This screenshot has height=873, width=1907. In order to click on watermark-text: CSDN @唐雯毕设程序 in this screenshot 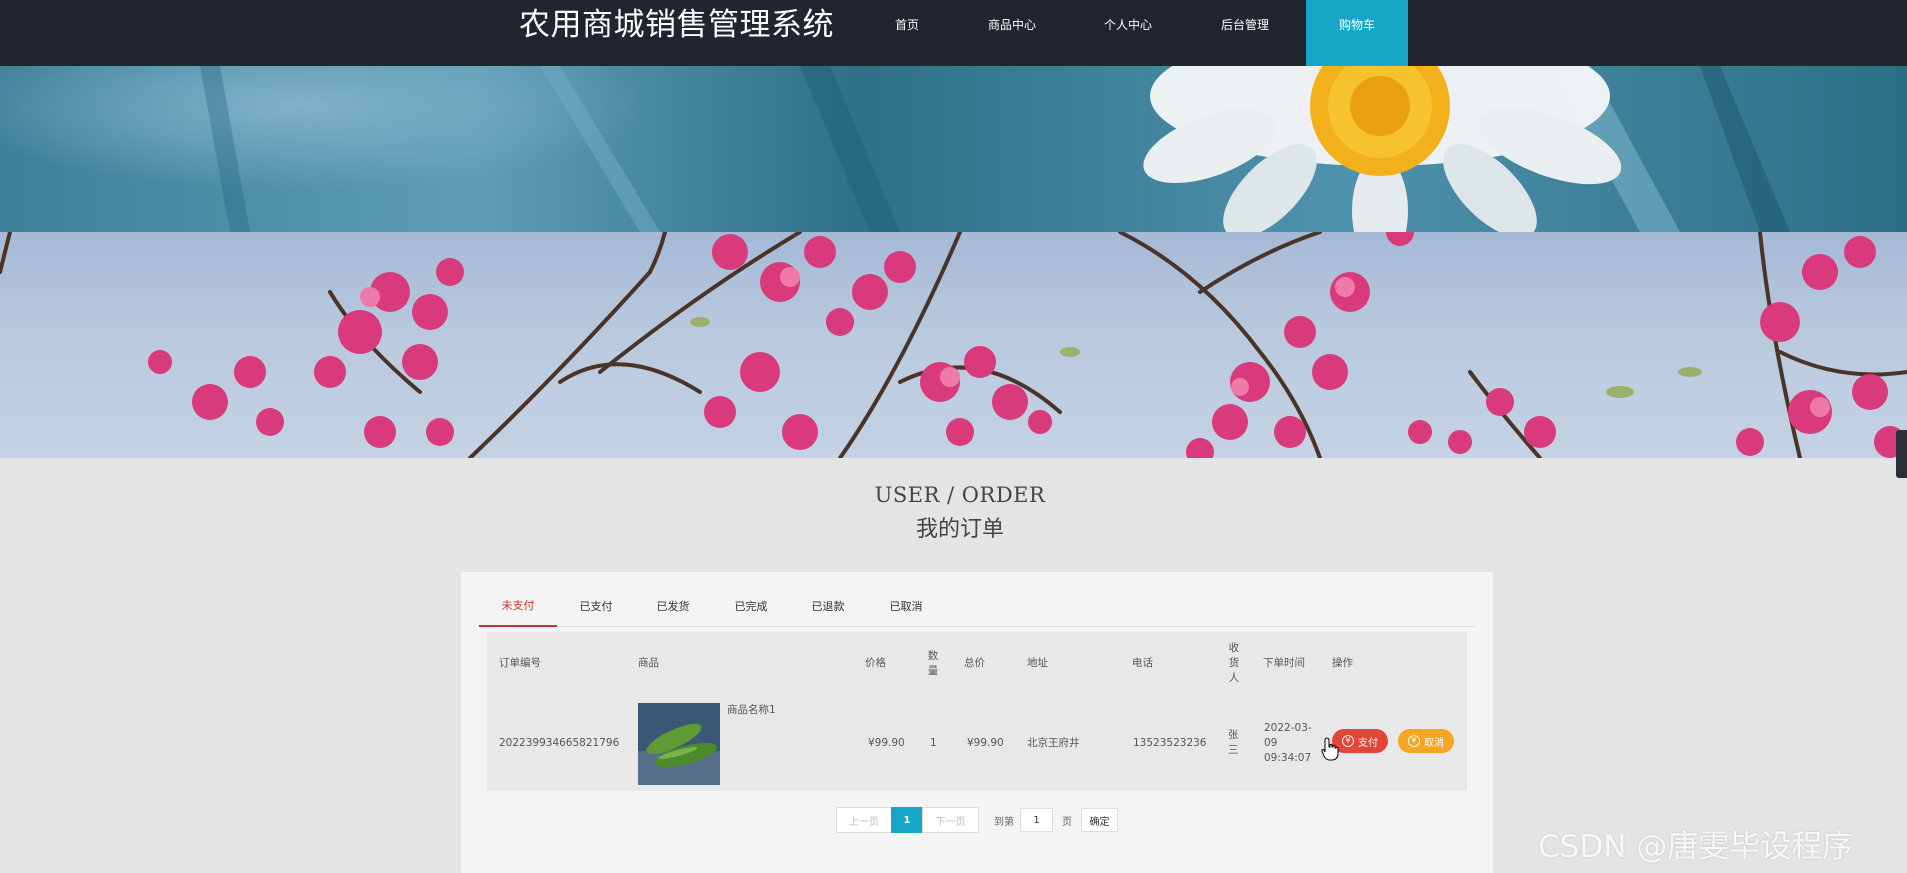, I will do `click(1696, 847)`.